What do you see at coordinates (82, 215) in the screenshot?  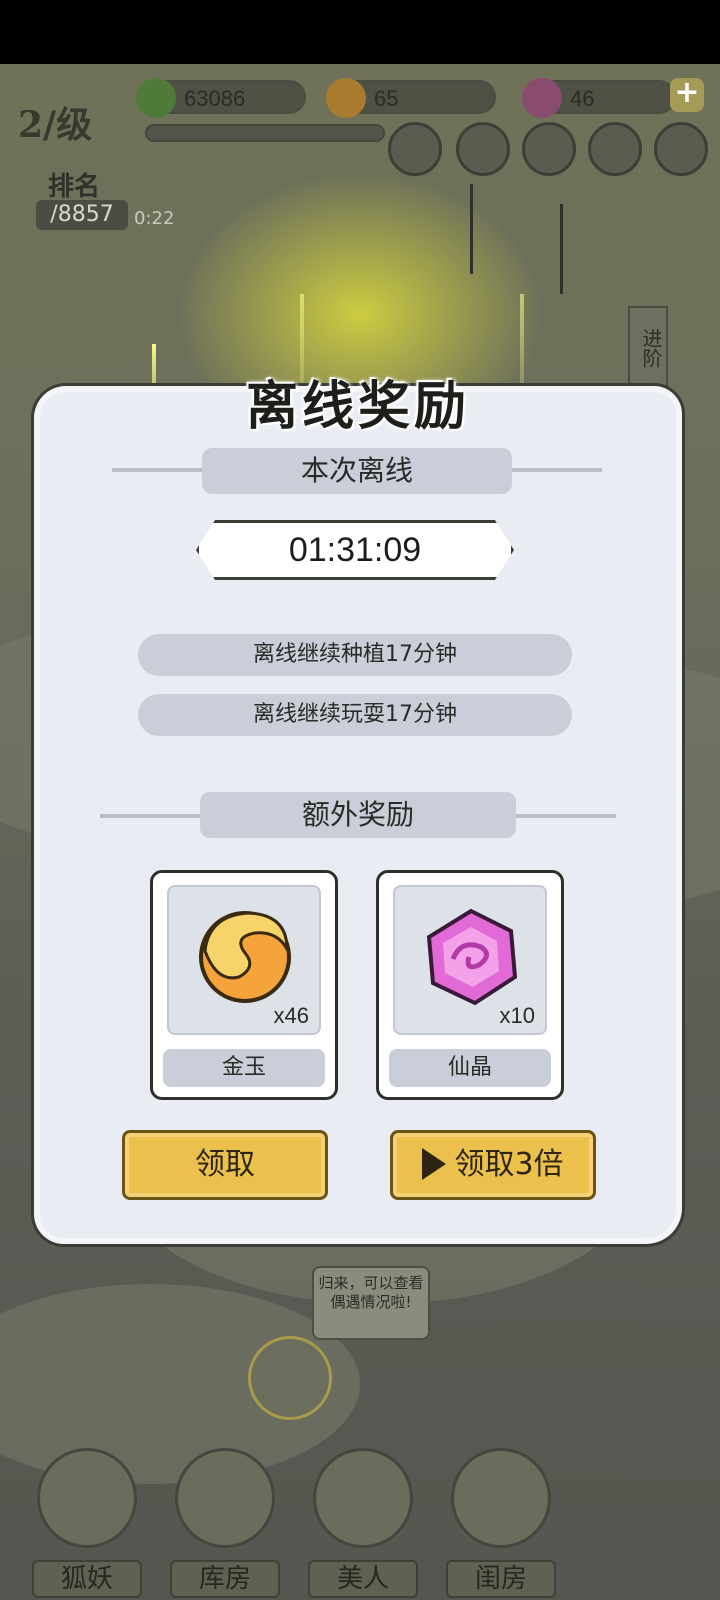 I see `rank-value: /8857` at bounding box center [82, 215].